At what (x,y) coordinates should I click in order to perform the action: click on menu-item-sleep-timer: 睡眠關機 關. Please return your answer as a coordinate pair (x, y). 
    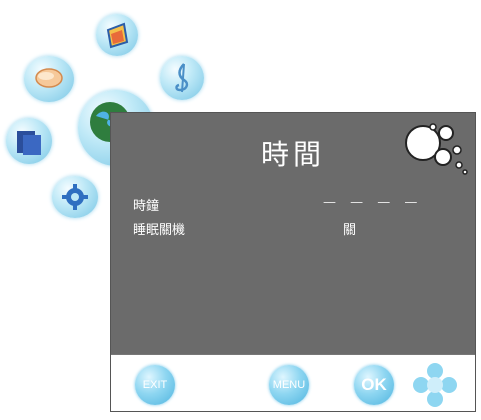
    Looking at the image, I should click on (294, 228).